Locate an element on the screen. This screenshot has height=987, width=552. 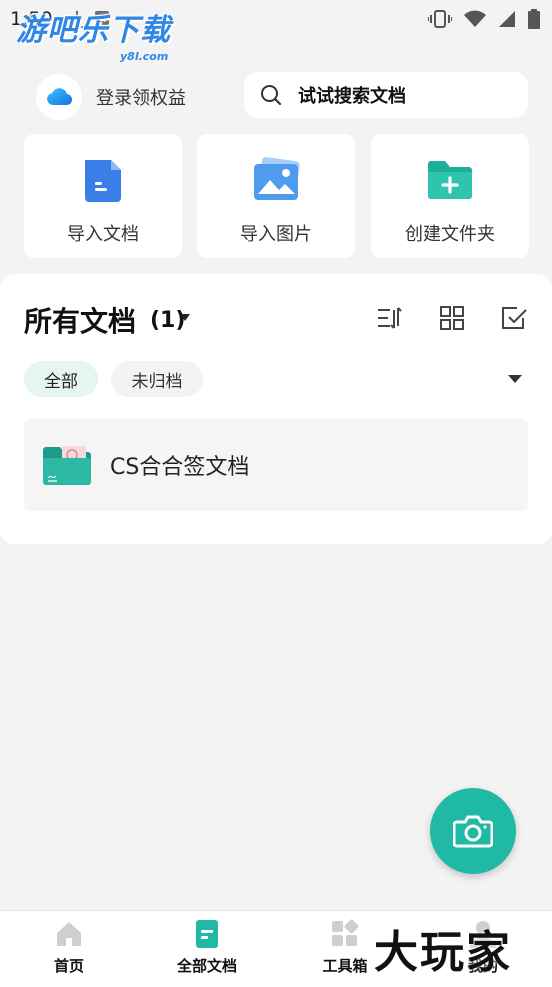
system-status-icons is located at coordinates (484, 19).